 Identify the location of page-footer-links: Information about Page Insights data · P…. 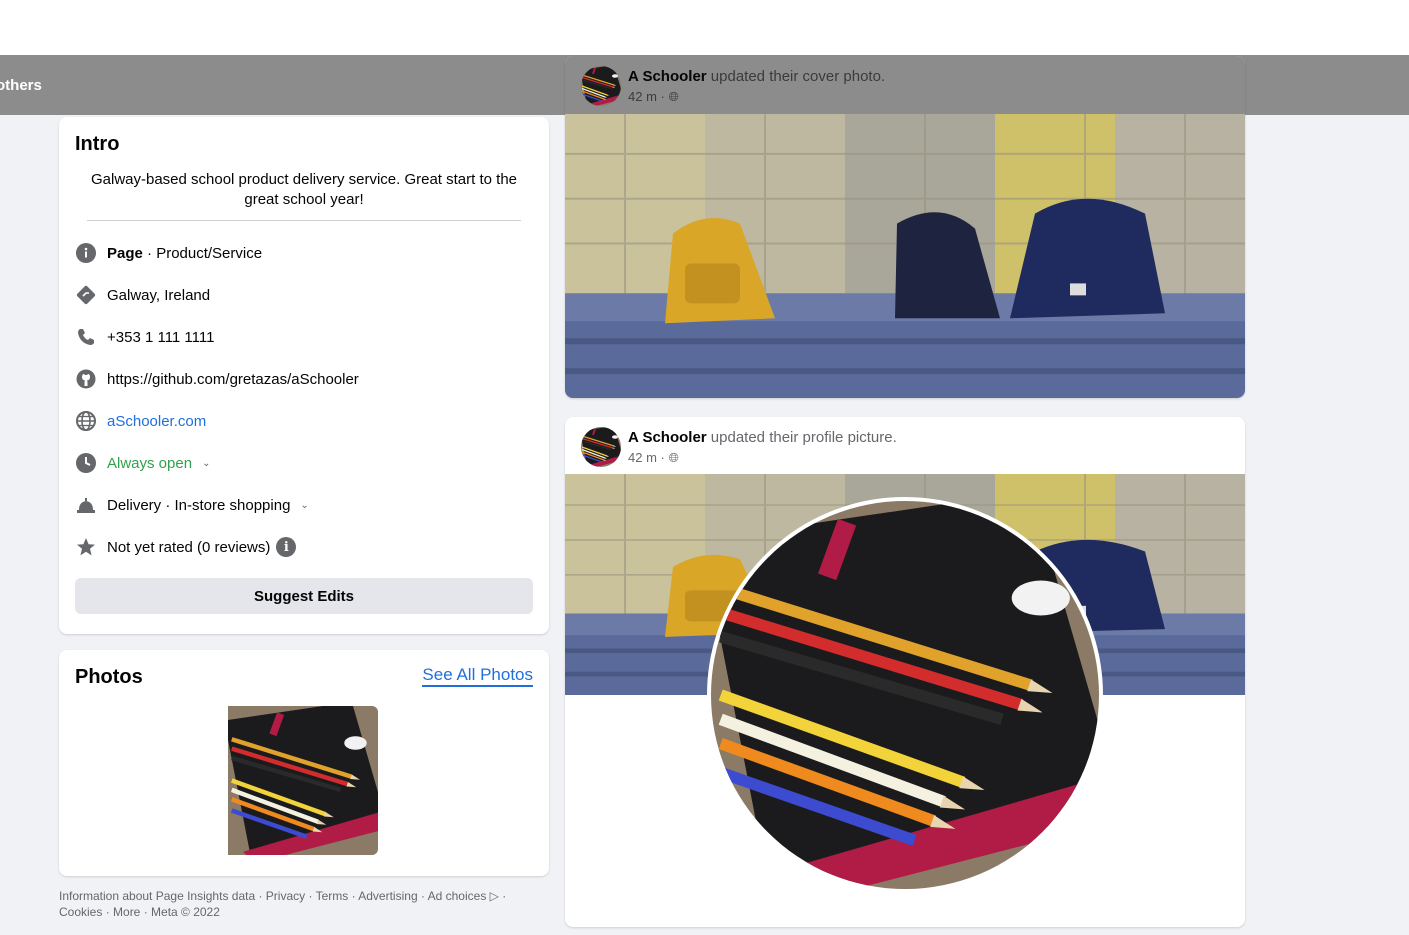
(304, 904).